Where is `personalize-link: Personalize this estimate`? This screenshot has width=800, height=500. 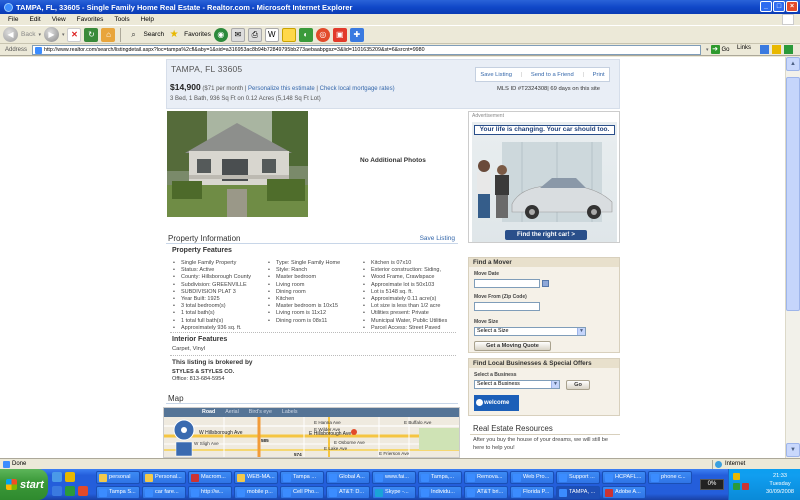 personalize-link: Personalize this estimate is located at coordinates (281, 89).